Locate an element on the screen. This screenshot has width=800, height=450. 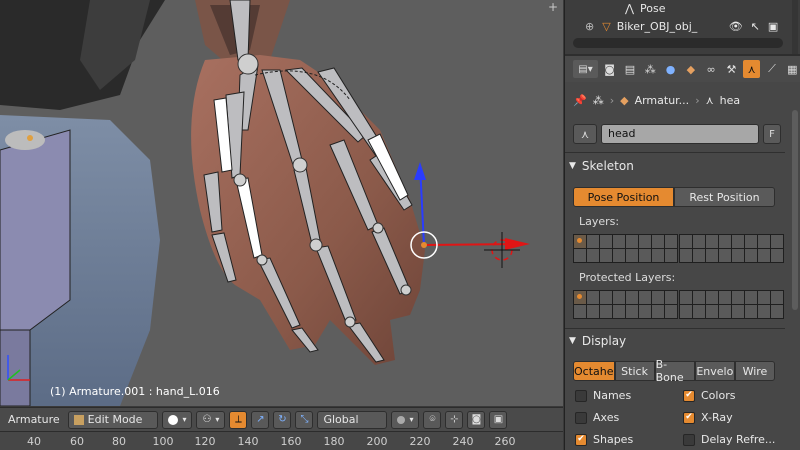
fake-user-button: F is located at coordinates (772, 134).